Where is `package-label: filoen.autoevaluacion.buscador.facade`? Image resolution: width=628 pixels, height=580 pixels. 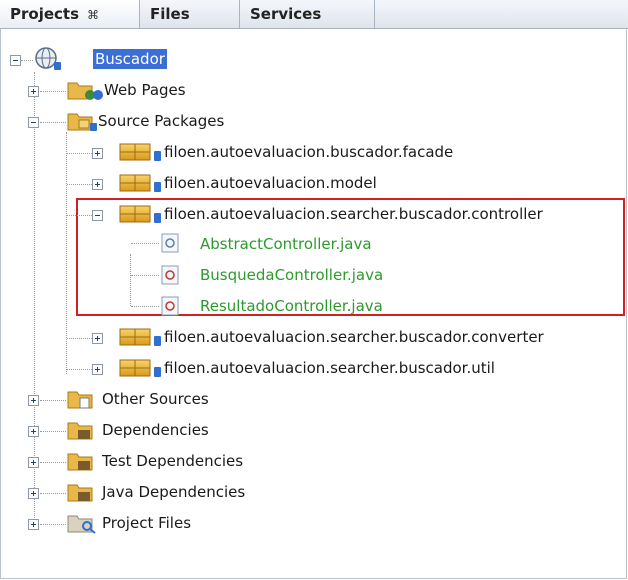
package-label: filoen.autoevaluacion.buscador.facade is located at coordinates (308, 152).